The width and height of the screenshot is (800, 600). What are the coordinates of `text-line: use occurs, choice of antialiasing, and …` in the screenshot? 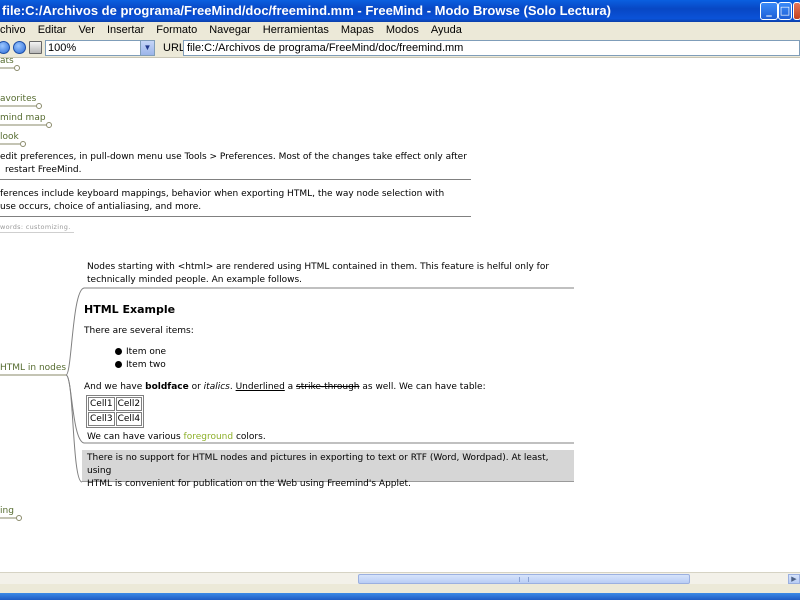 It's located at (101, 207).